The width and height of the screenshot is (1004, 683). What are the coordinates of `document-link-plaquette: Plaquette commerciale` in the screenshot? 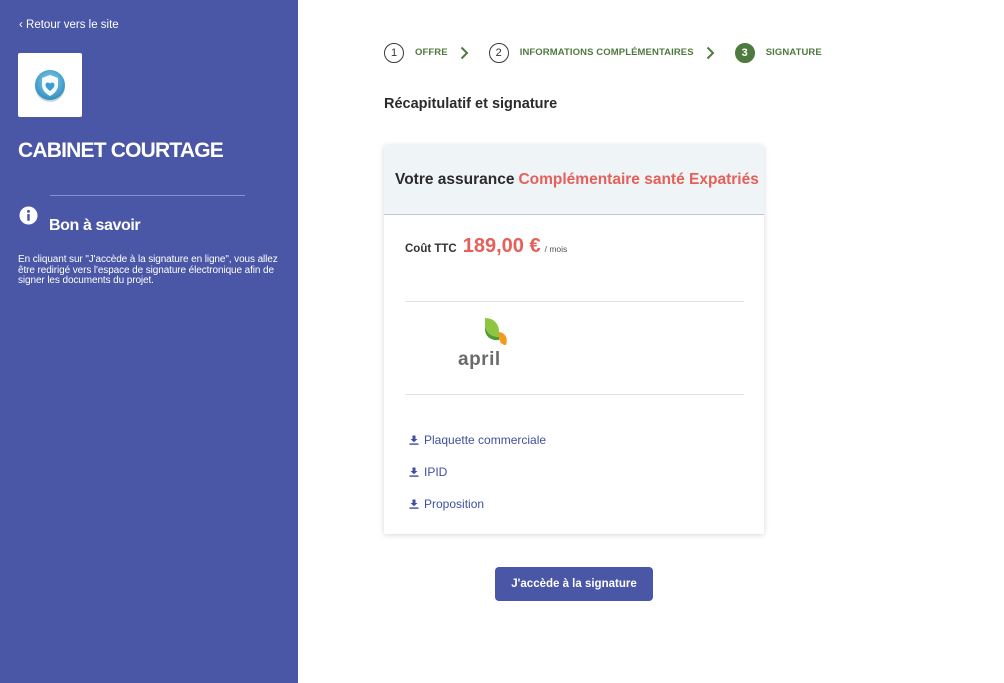 It's located at (477, 440).